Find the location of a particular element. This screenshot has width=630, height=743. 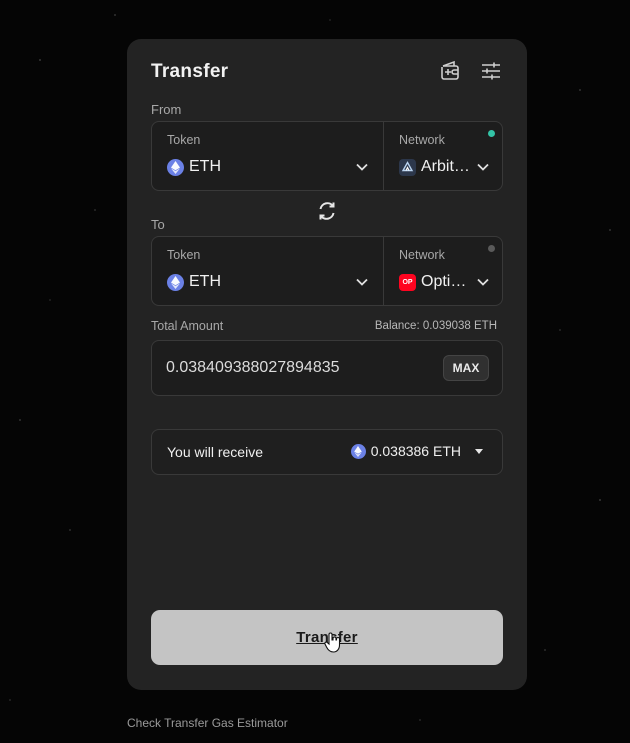

gas-estimator-link: Check Transfer Gas Estimator is located at coordinates (207, 723).